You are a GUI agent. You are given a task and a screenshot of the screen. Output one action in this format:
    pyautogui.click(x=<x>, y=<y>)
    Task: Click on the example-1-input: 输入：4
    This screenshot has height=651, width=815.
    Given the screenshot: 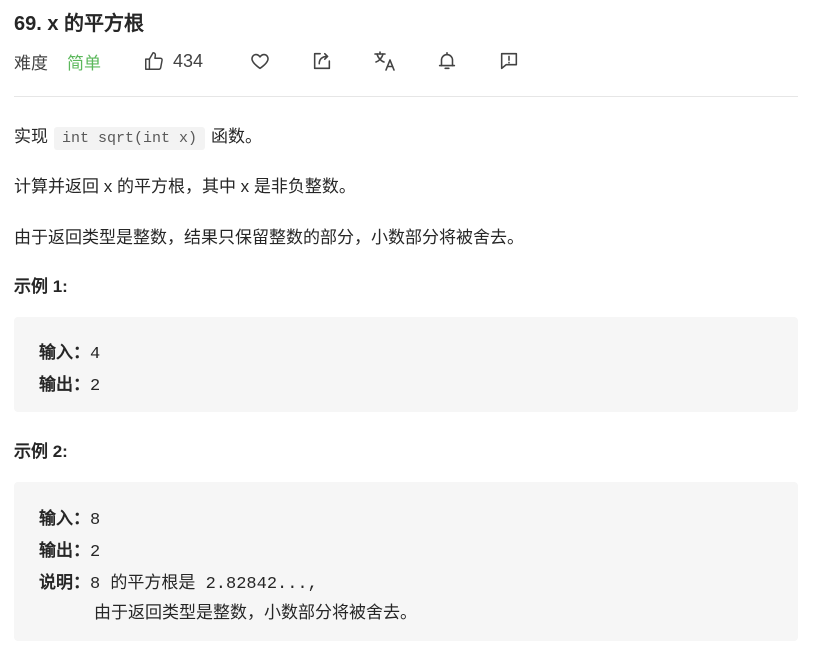 What is the action you would take?
    pyautogui.click(x=69, y=351)
    